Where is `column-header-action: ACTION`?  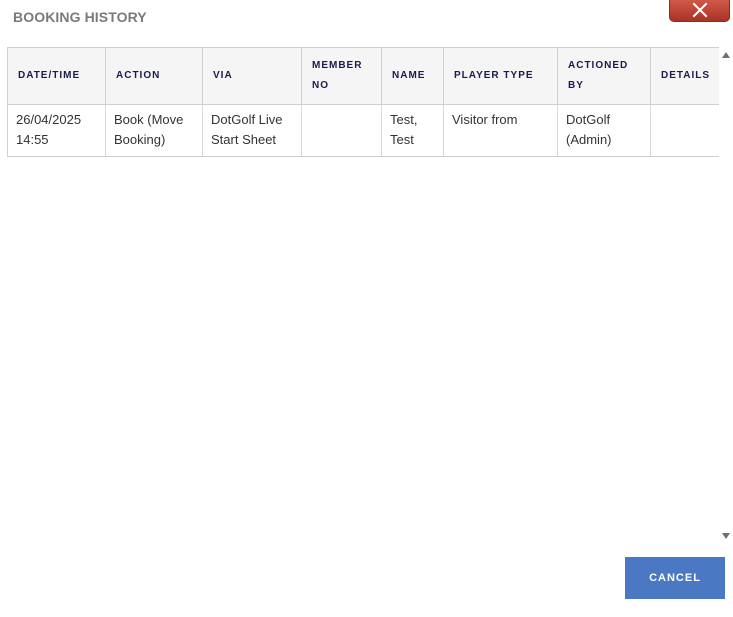
column-header-action: ACTION is located at coordinates (154, 76).